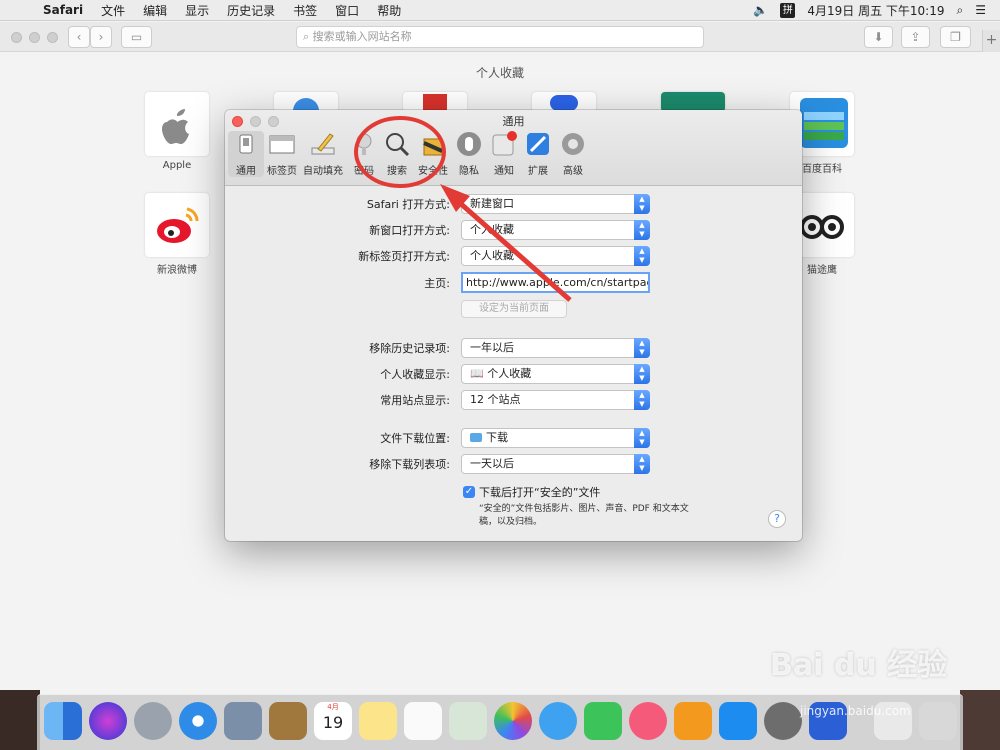 This screenshot has width=1000, height=750. I want to click on calendar-day: 19, so click(333, 722).